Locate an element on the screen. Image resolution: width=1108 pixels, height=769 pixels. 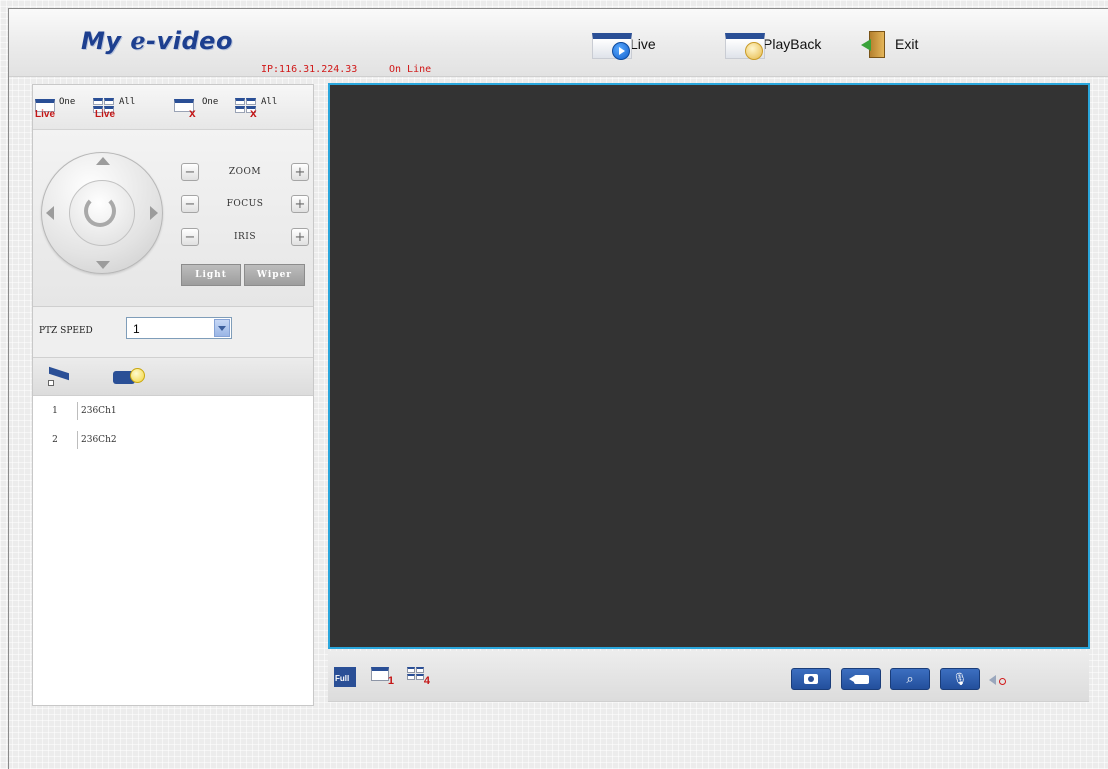
chevron-down-icon is located at coordinates (222, 328).